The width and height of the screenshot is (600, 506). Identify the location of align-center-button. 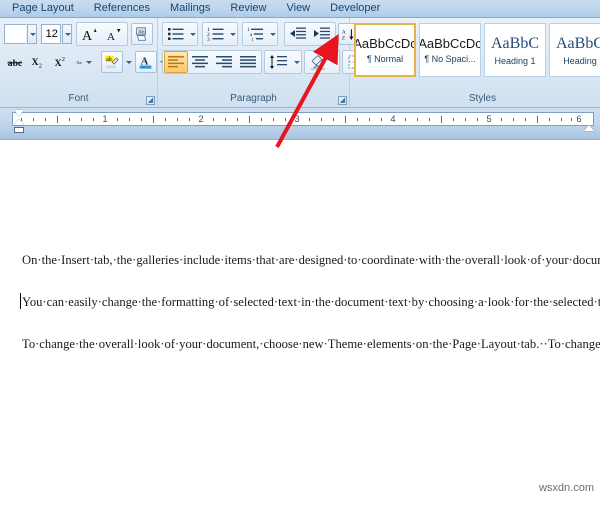
(200, 62).